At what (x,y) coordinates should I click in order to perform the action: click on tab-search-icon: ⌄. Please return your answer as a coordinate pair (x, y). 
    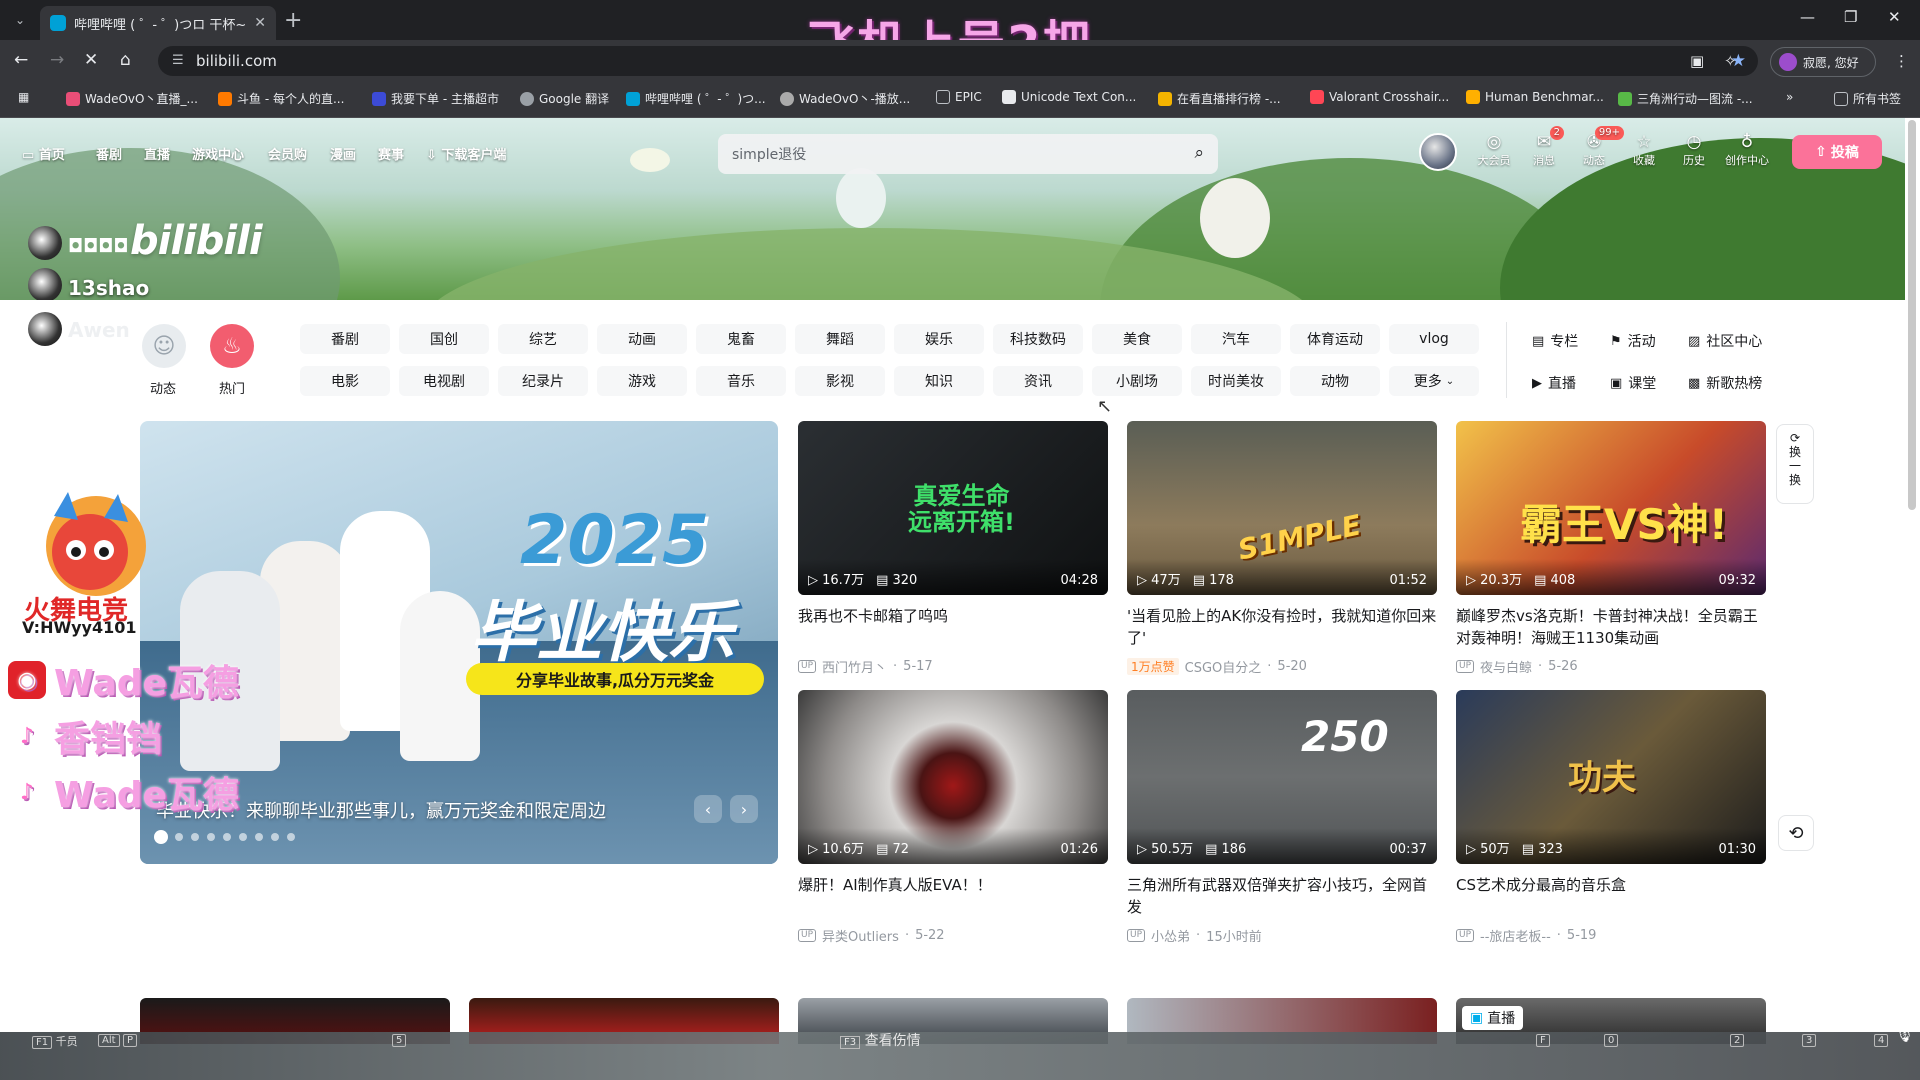
    Looking at the image, I should click on (20, 20).